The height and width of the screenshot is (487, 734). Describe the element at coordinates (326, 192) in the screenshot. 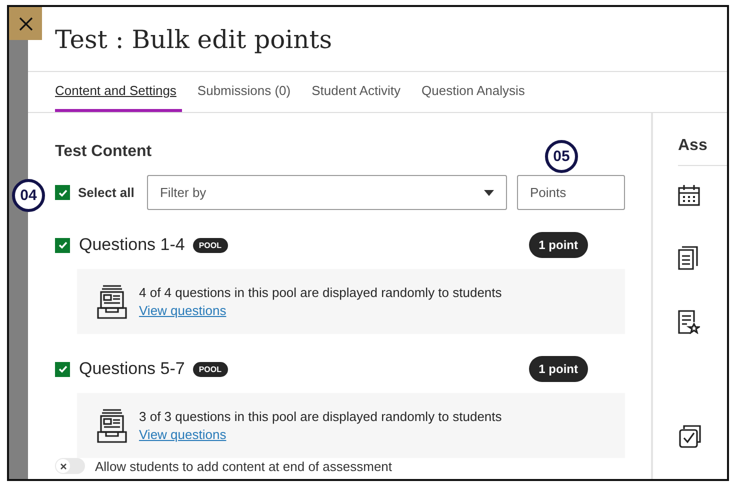

I see `filter-dropdown: Filter by` at that location.